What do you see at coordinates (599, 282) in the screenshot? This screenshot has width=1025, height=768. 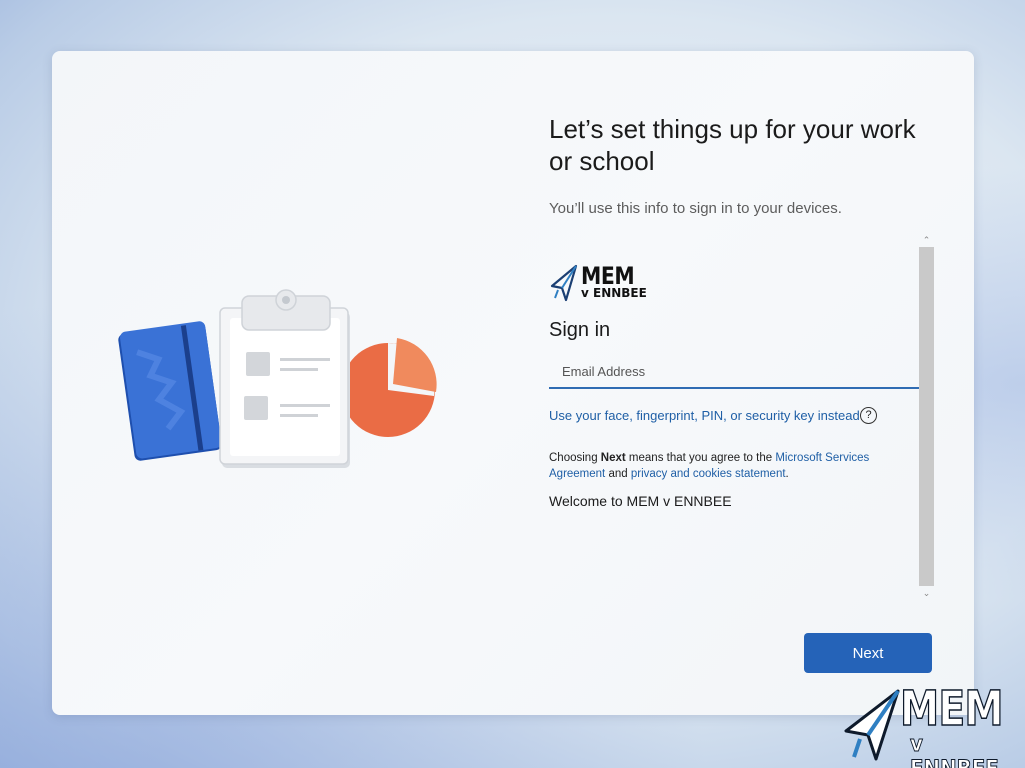 I see `org-logo: MEM v ENNBEE` at bounding box center [599, 282].